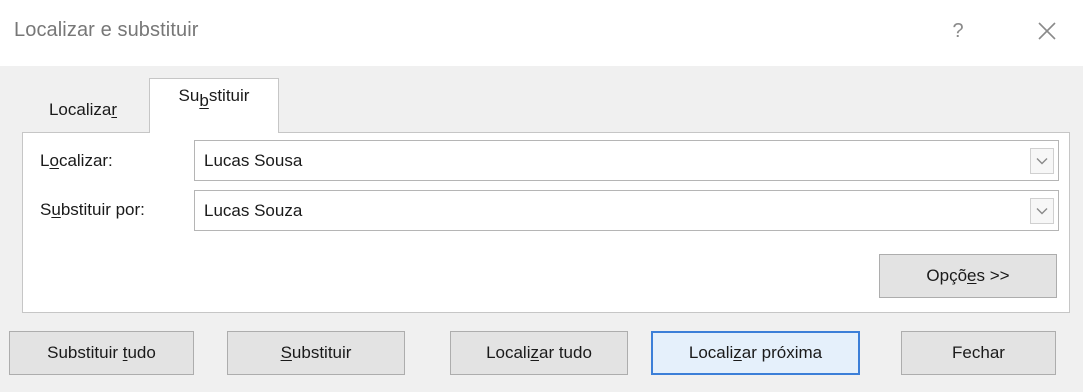 The height and width of the screenshot is (392, 1083). I want to click on options-button: Opções >>, so click(968, 276).